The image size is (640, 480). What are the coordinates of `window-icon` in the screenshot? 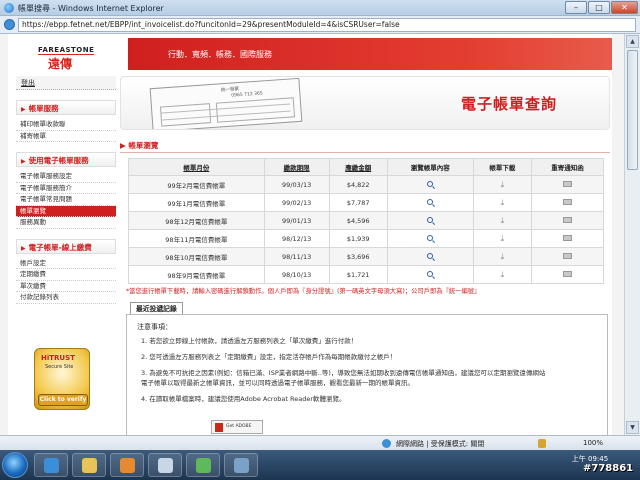 It's located at (241, 465).